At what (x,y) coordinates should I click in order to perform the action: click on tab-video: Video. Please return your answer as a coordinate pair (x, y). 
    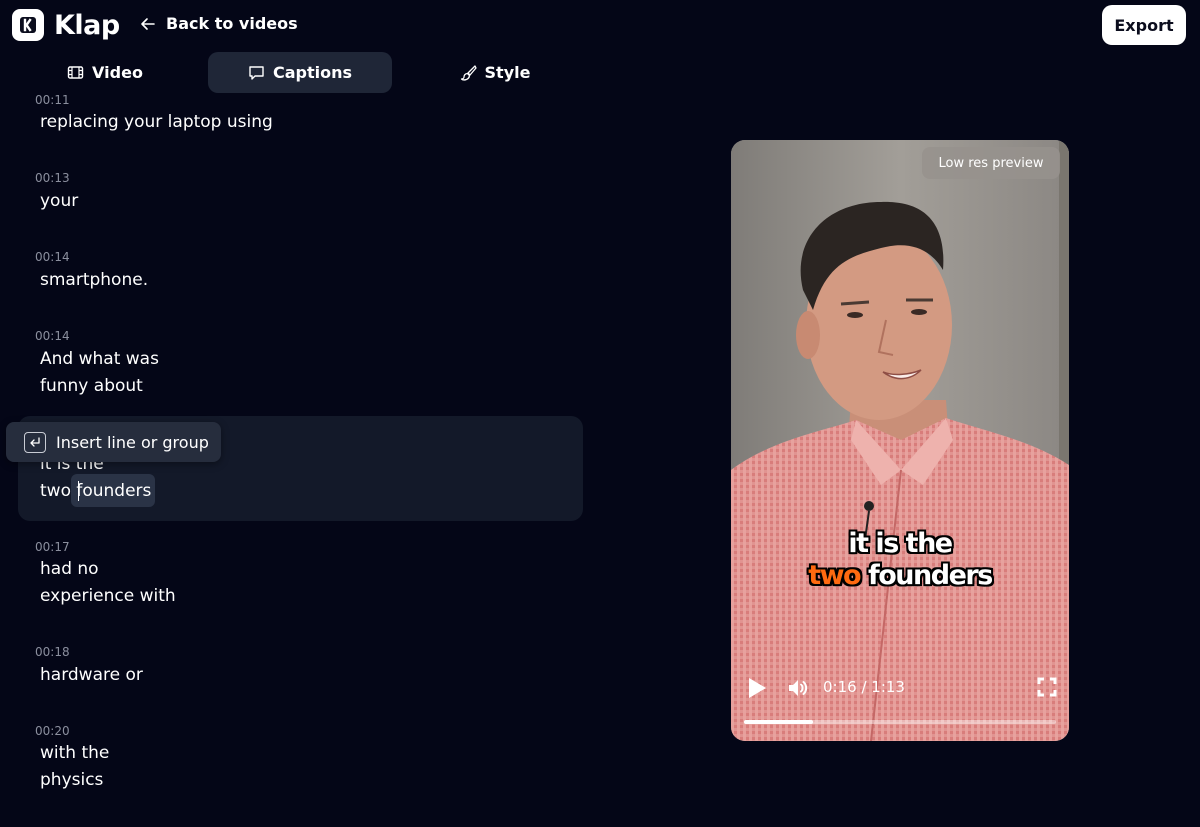
    Looking at the image, I should click on (105, 72).